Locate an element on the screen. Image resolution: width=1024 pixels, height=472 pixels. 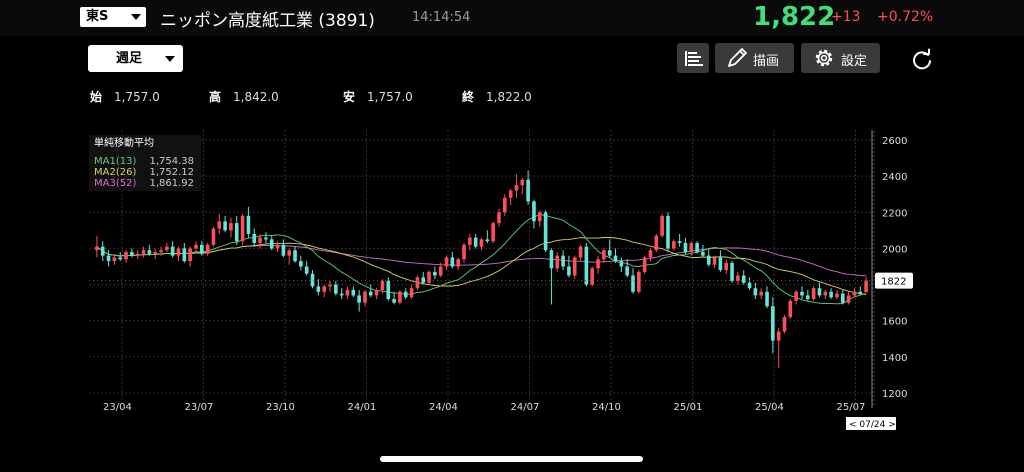
y-tick-label: 2000 is located at coordinates (894, 249).